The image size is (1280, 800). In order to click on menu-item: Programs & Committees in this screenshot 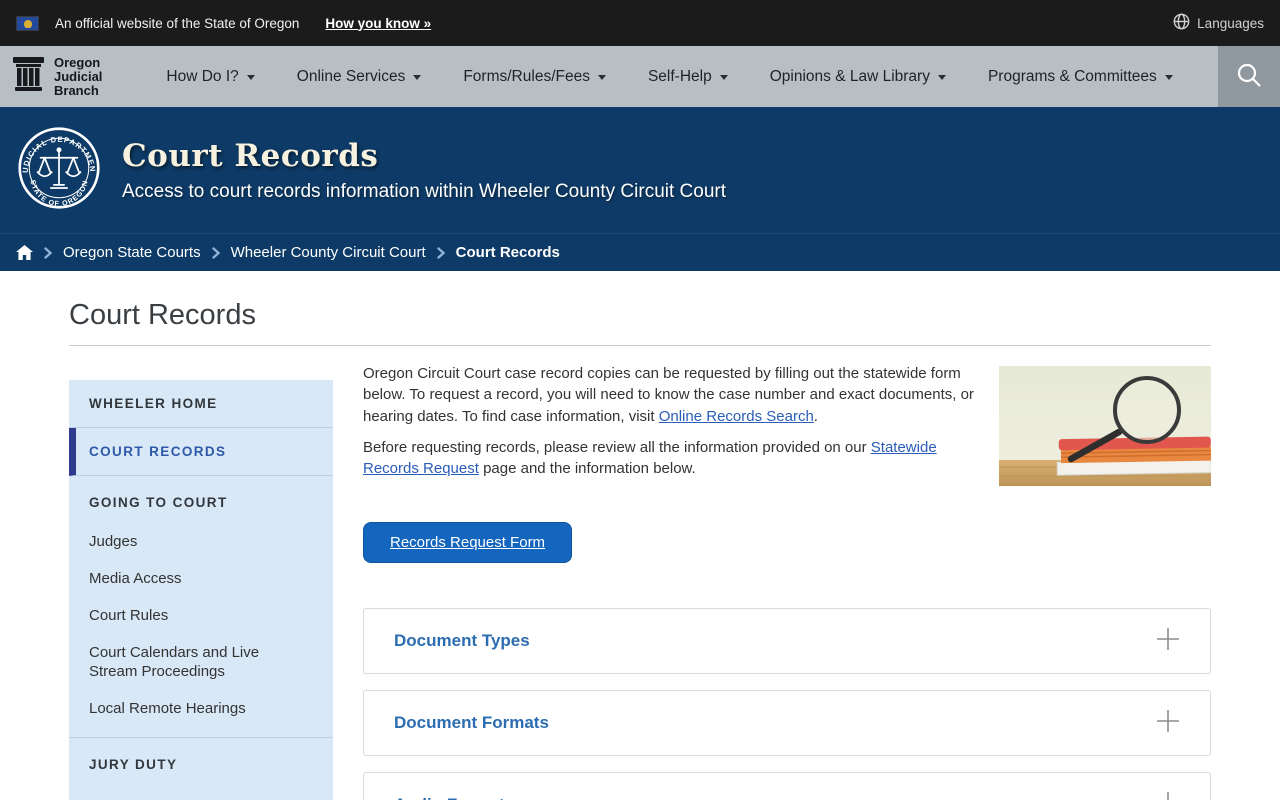, I will do `click(1080, 77)`.